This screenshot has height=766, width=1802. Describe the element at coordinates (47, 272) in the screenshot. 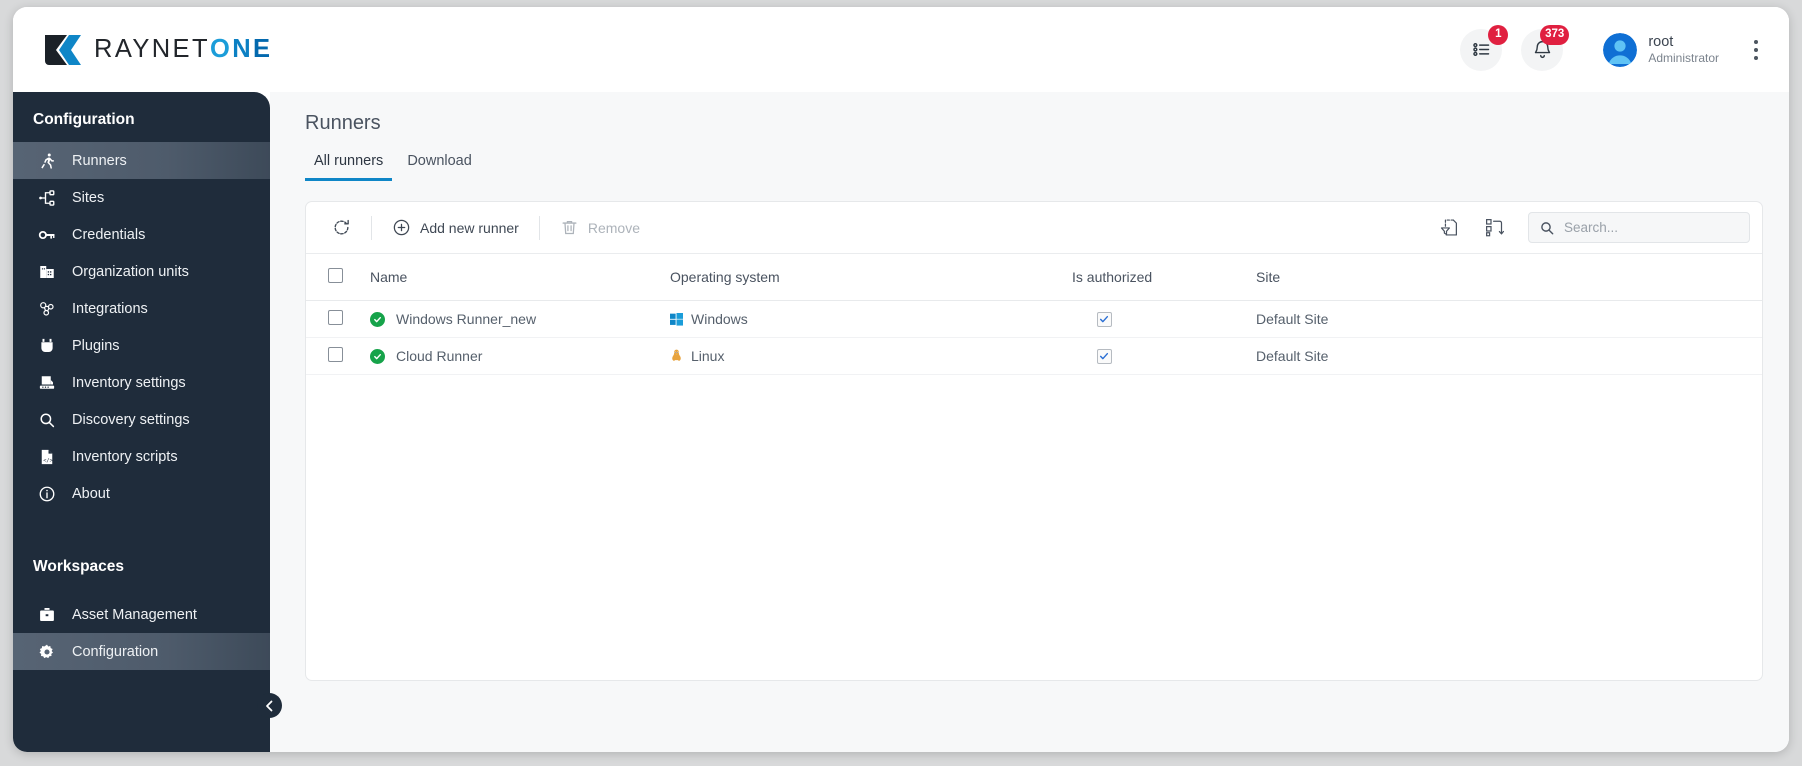

I see `building-icon` at that location.